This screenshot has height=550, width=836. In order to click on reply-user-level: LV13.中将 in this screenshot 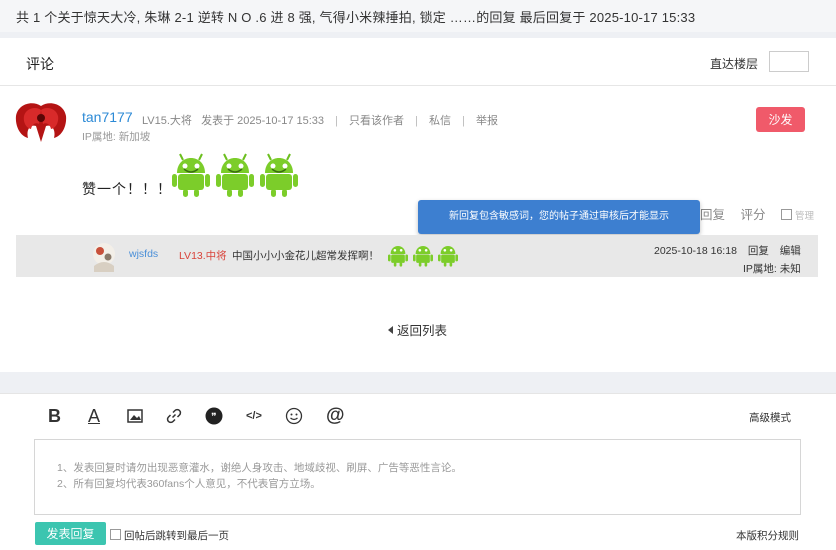, I will do `click(203, 256)`.